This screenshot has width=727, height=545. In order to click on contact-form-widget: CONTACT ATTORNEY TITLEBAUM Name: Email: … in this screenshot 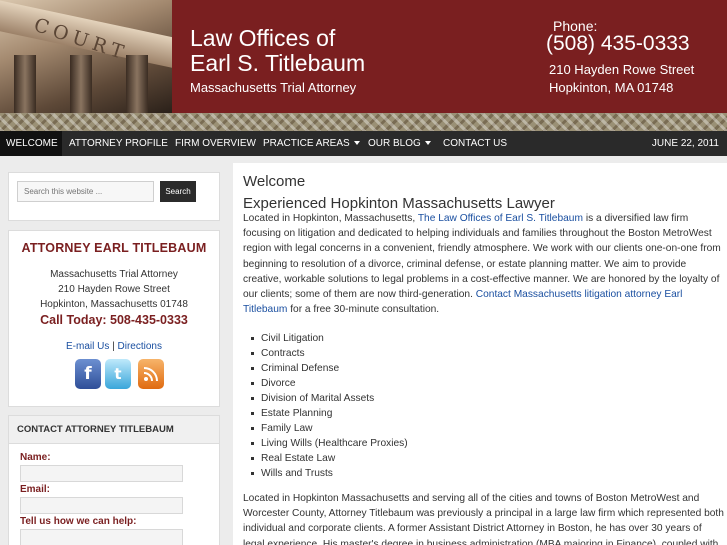, I will do `click(114, 480)`.